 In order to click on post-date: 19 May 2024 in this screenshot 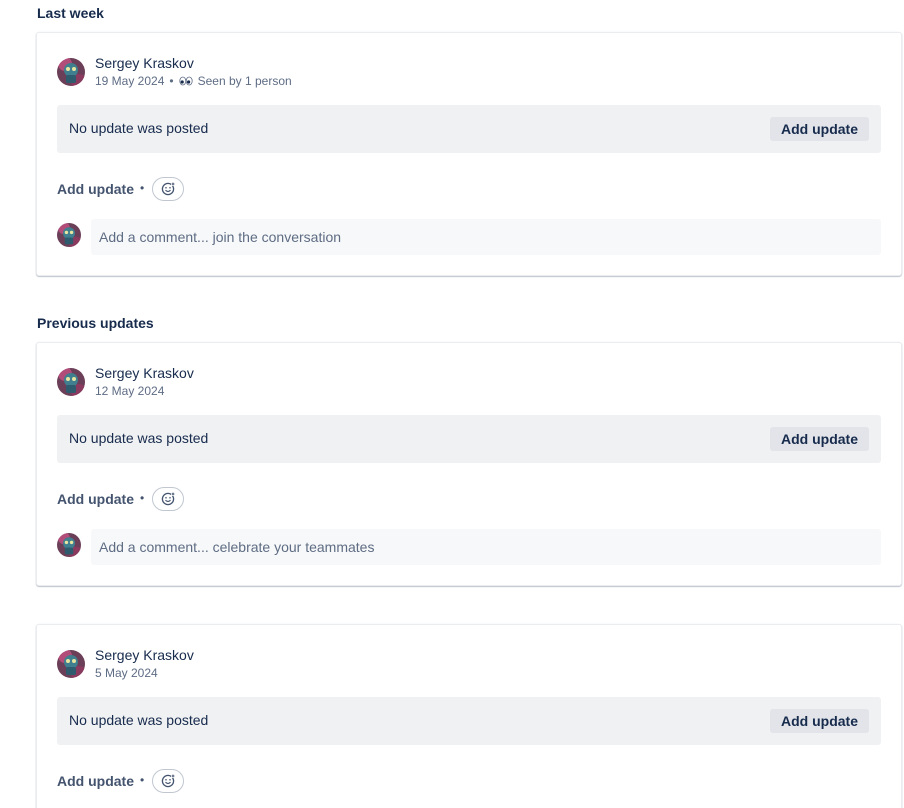, I will do `click(130, 81)`.